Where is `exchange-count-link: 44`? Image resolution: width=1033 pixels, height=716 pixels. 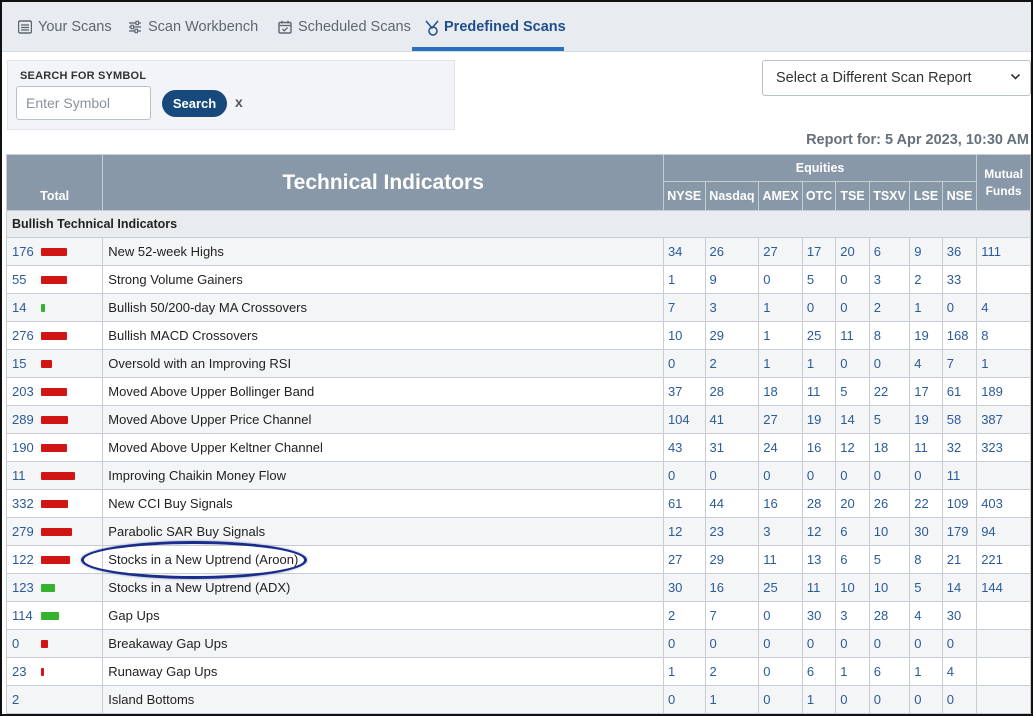 exchange-count-link: 44 is located at coordinates (732, 503).